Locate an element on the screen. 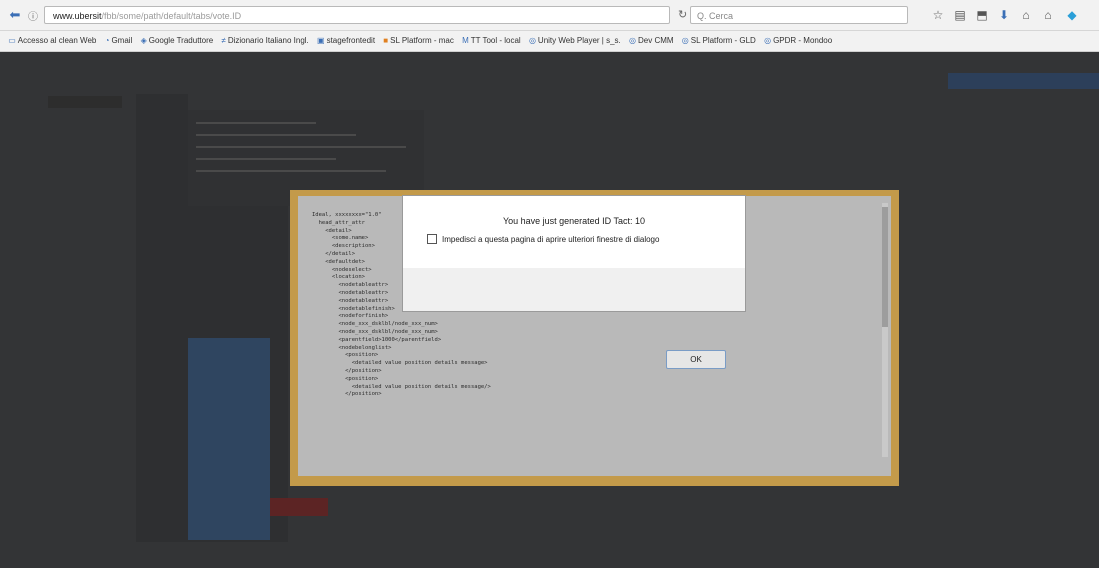 Image resolution: width=1099 pixels, height=568 pixels. download-icon: ⬇ is located at coordinates (1004, 15).